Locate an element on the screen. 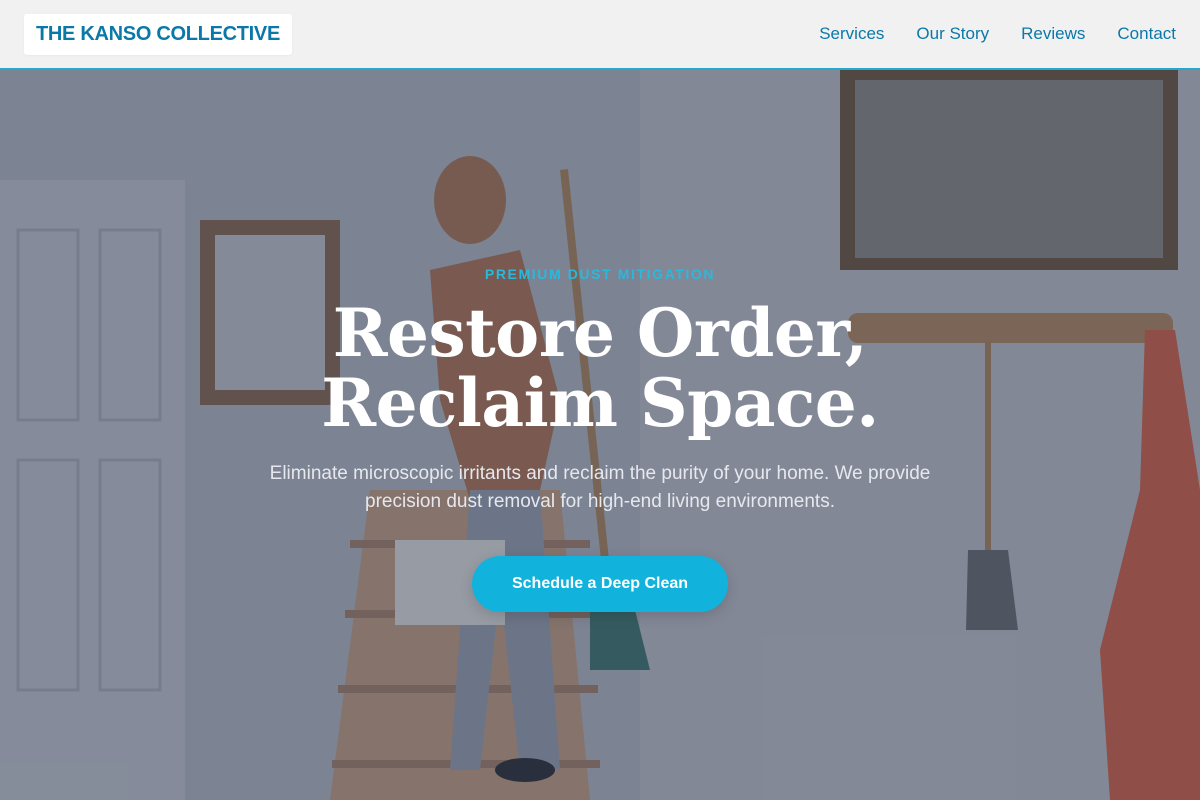  hero-headline: Restore Order, Reclaim Space. is located at coordinates (600, 368).